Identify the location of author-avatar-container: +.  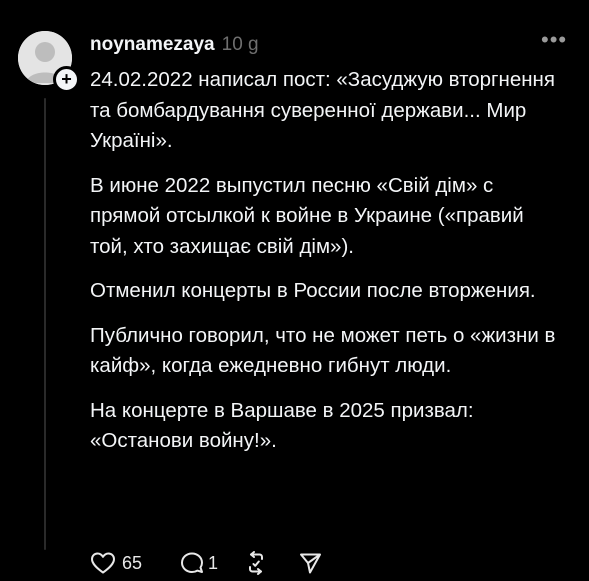
(49, 62).